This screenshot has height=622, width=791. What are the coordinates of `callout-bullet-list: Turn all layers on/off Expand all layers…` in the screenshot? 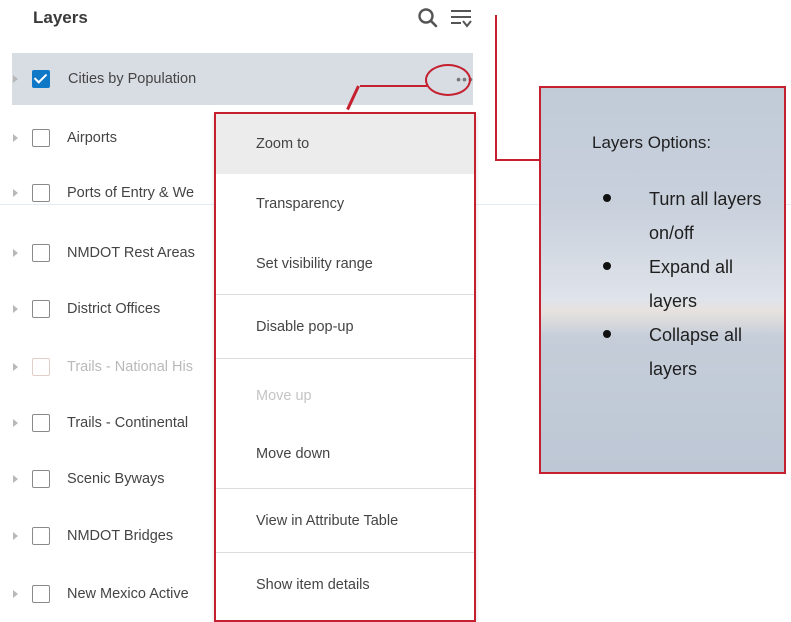 It's located at (677, 284).